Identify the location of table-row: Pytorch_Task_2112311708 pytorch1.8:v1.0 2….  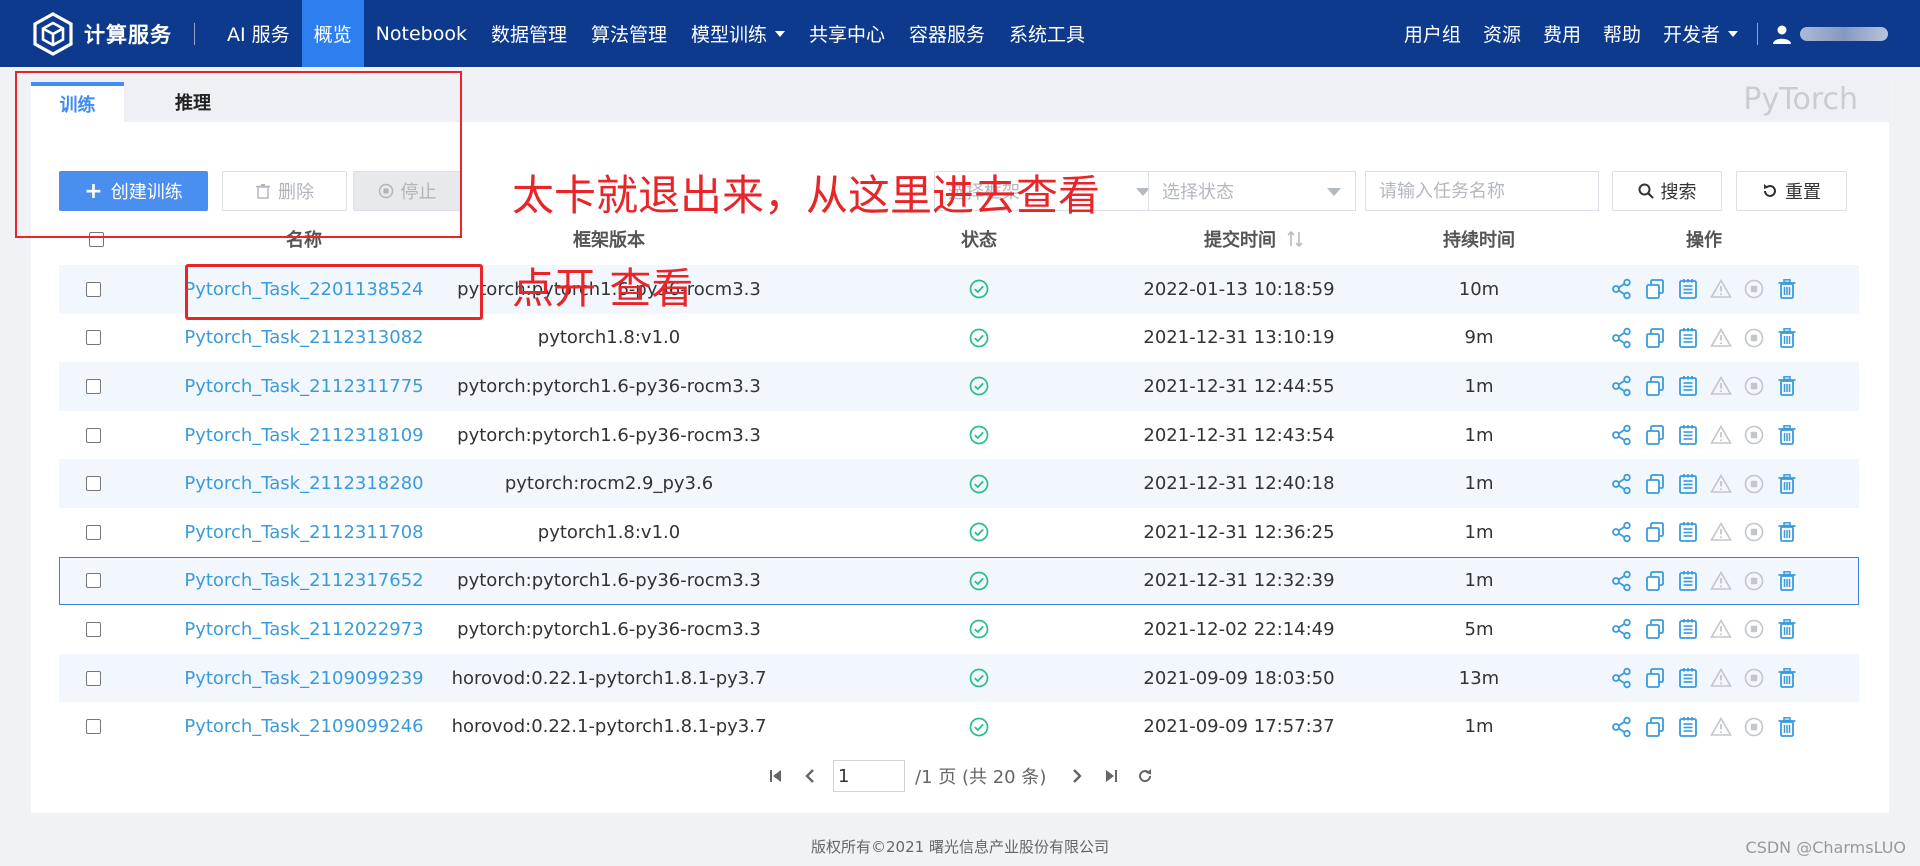
(959, 532).